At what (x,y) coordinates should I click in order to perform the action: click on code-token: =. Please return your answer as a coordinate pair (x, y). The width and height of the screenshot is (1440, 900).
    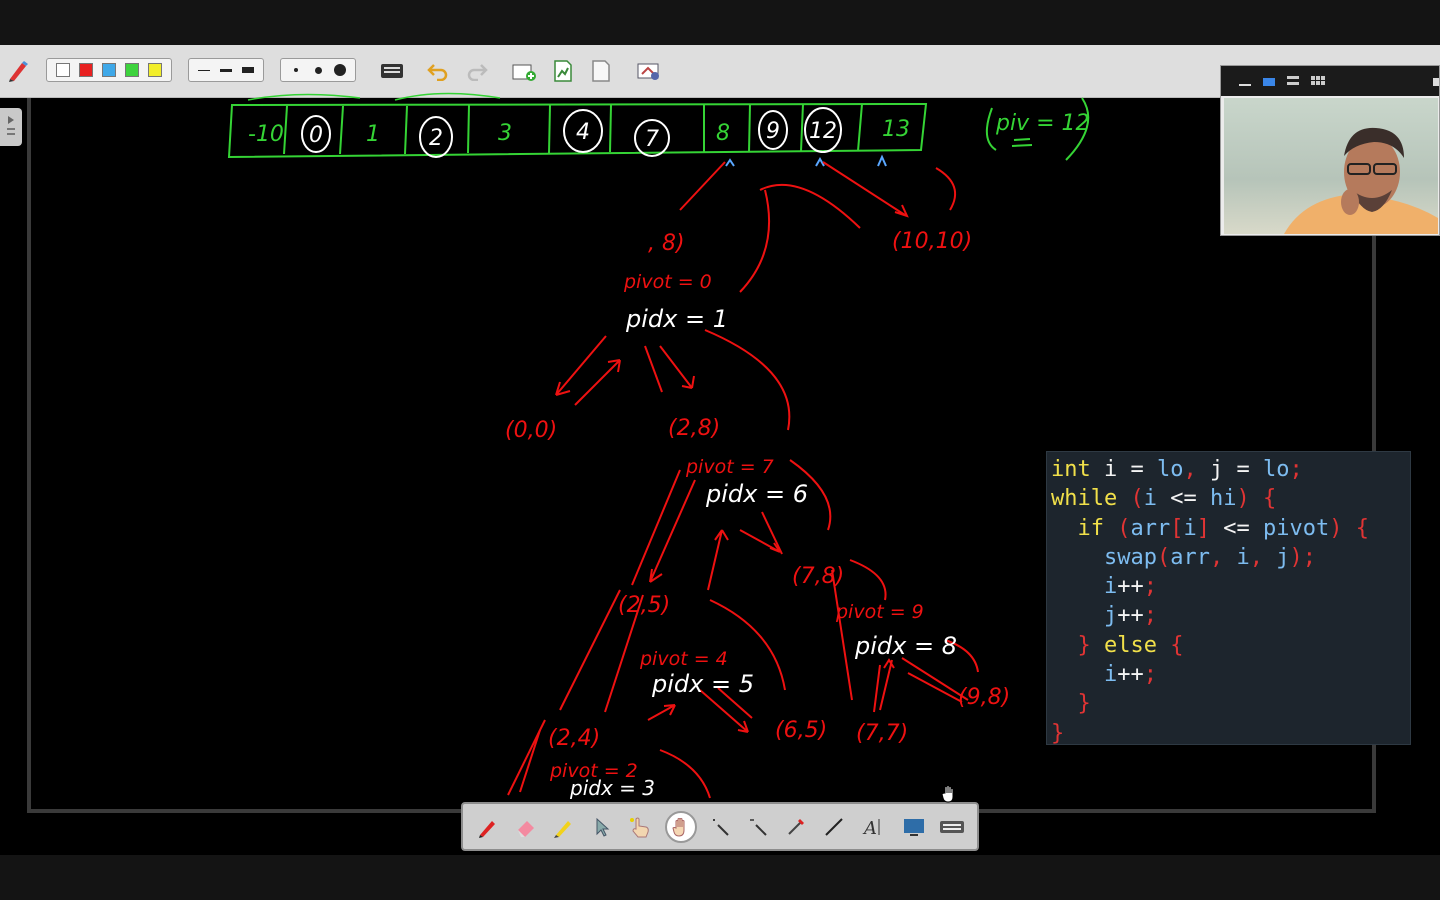
    Looking at the image, I should click on (1249, 469).